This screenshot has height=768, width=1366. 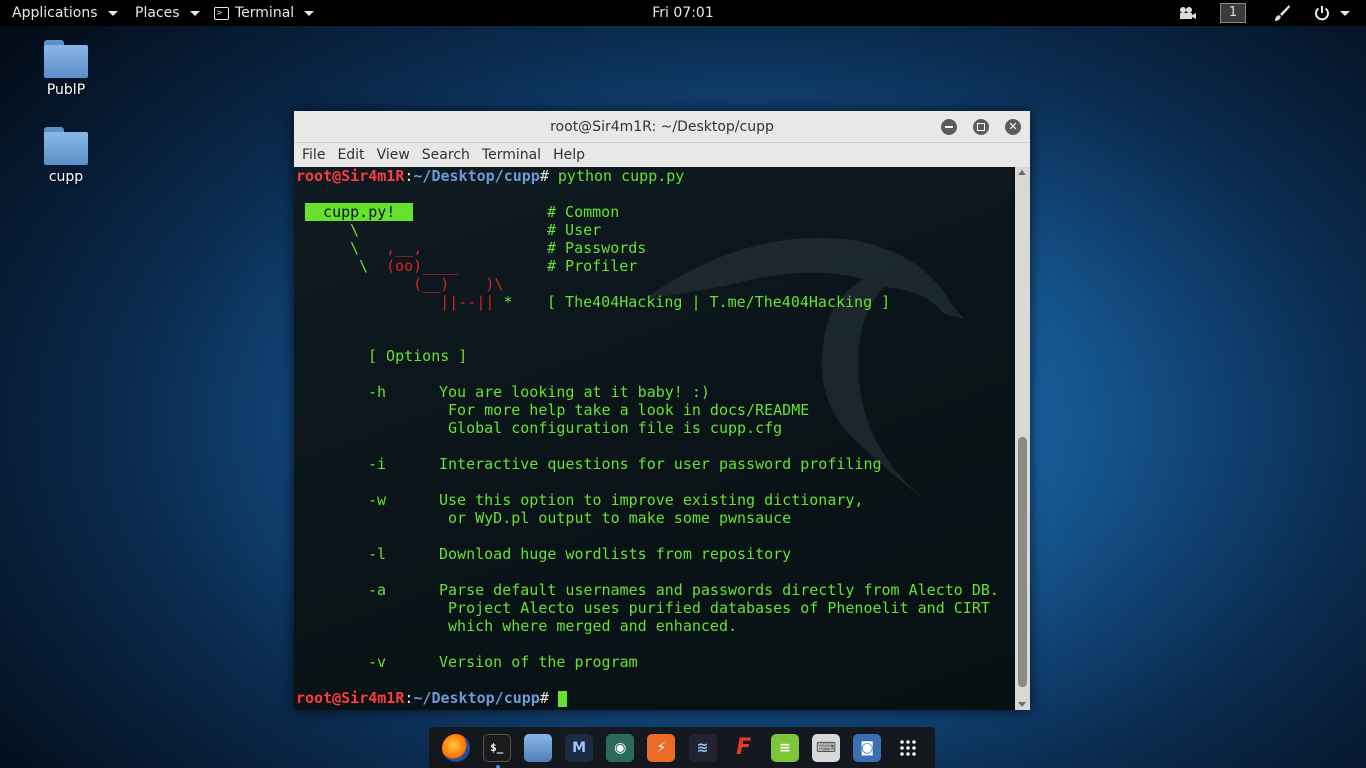 What do you see at coordinates (621, 176) in the screenshot?
I see `command-text: python cupp.py` at bounding box center [621, 176].